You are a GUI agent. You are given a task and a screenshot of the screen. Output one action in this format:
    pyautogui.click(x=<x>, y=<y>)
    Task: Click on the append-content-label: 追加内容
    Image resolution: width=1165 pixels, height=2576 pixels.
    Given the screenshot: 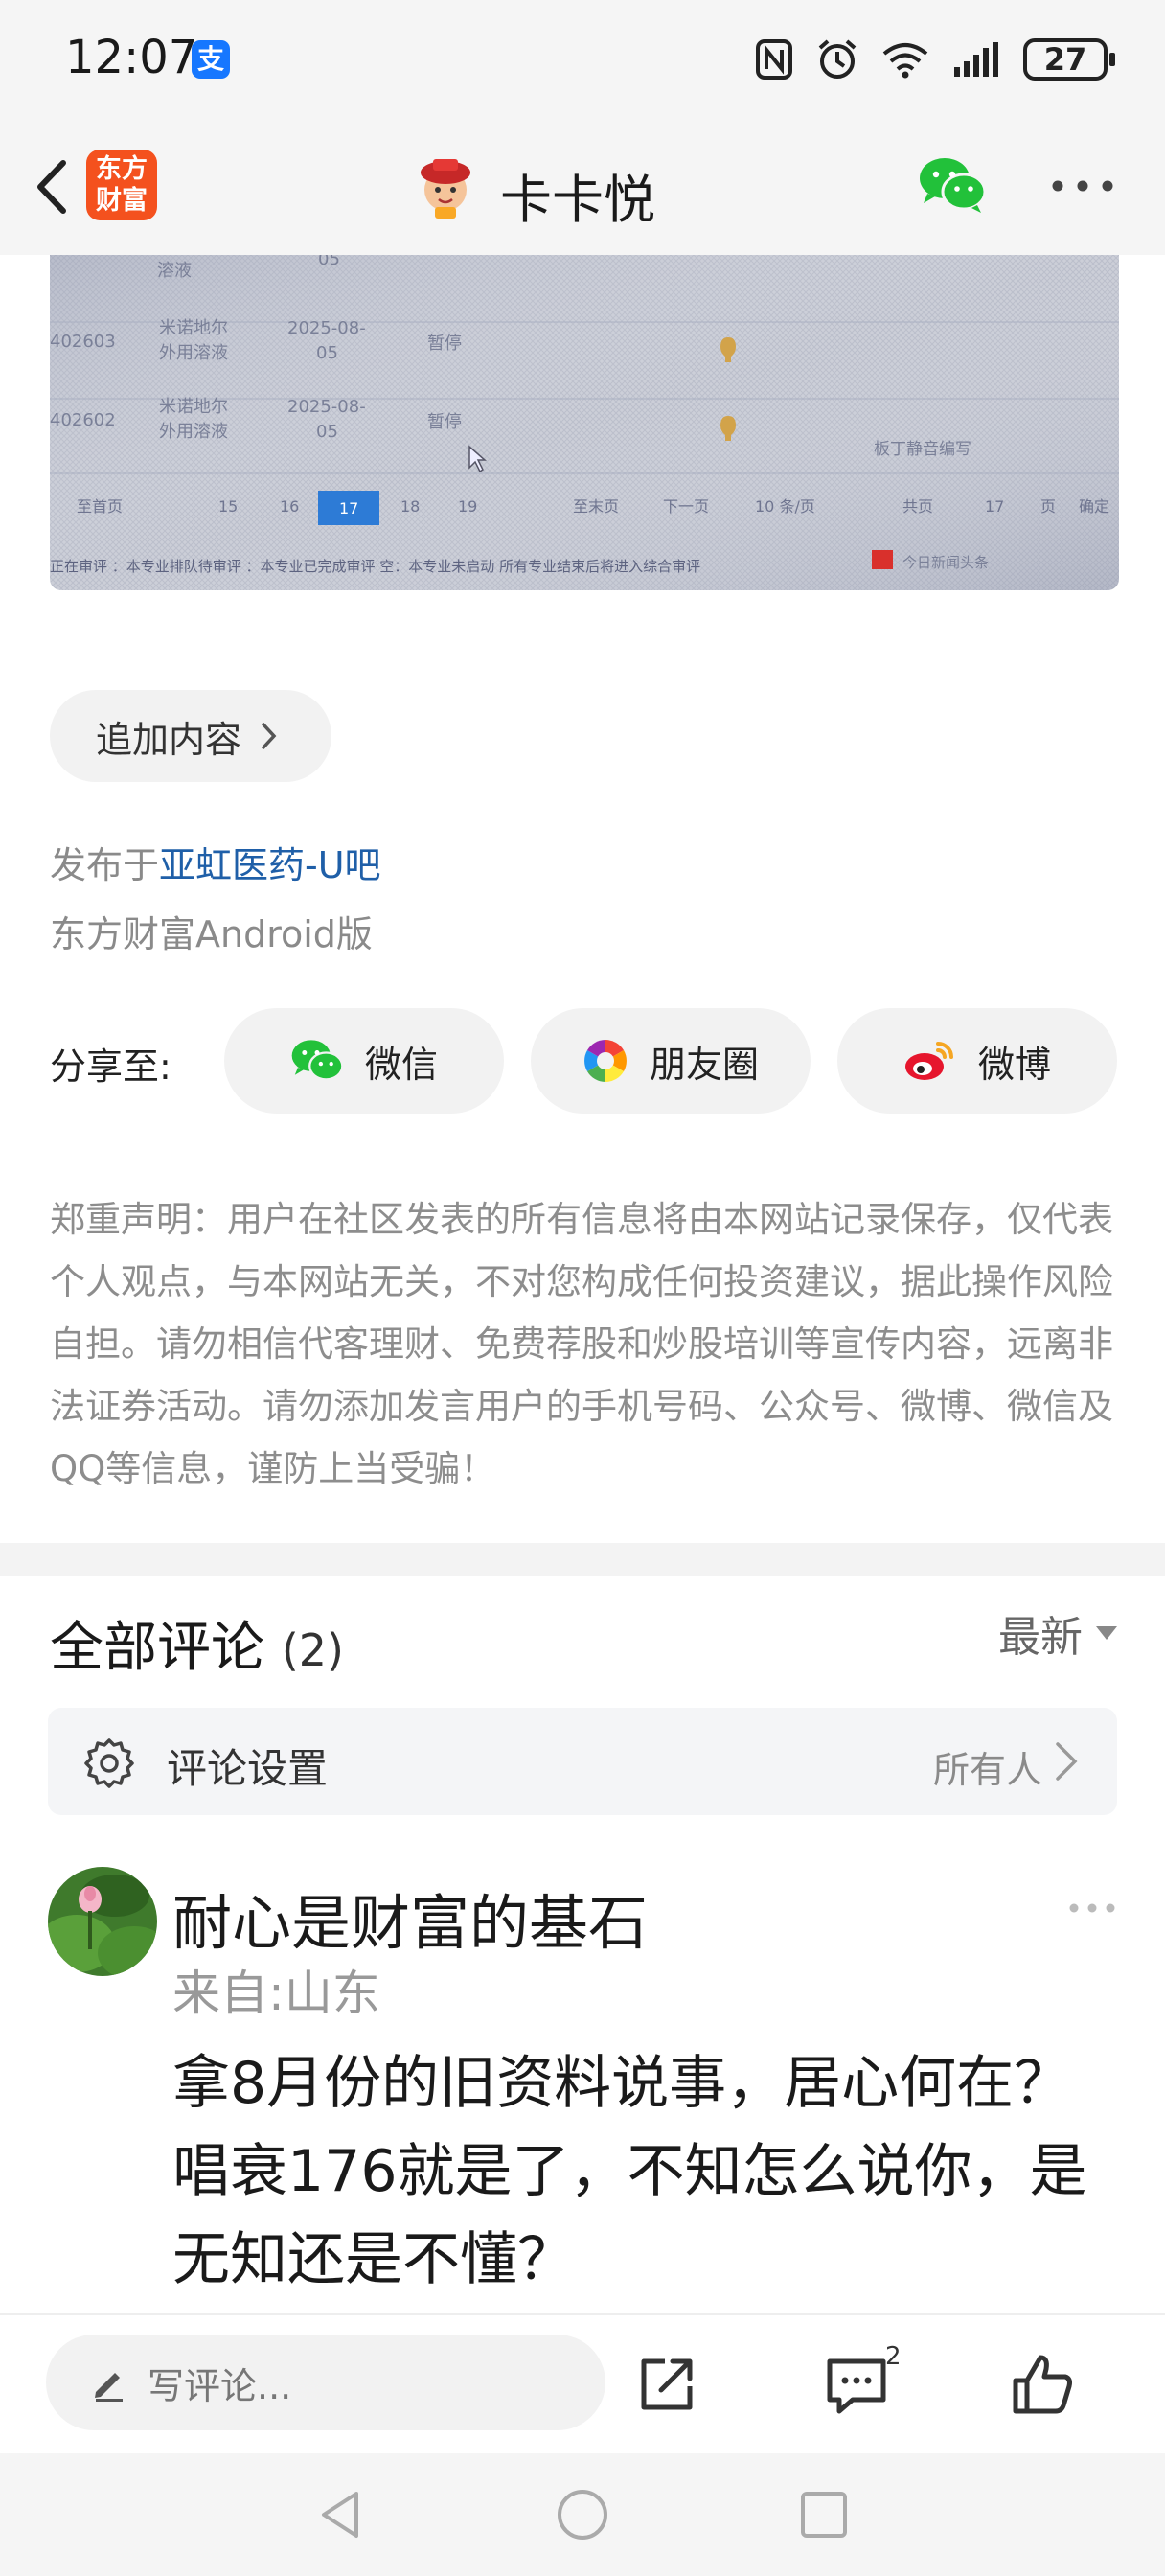 What is the action you would take?
    pyautogui.click(x=169, y=739)
    